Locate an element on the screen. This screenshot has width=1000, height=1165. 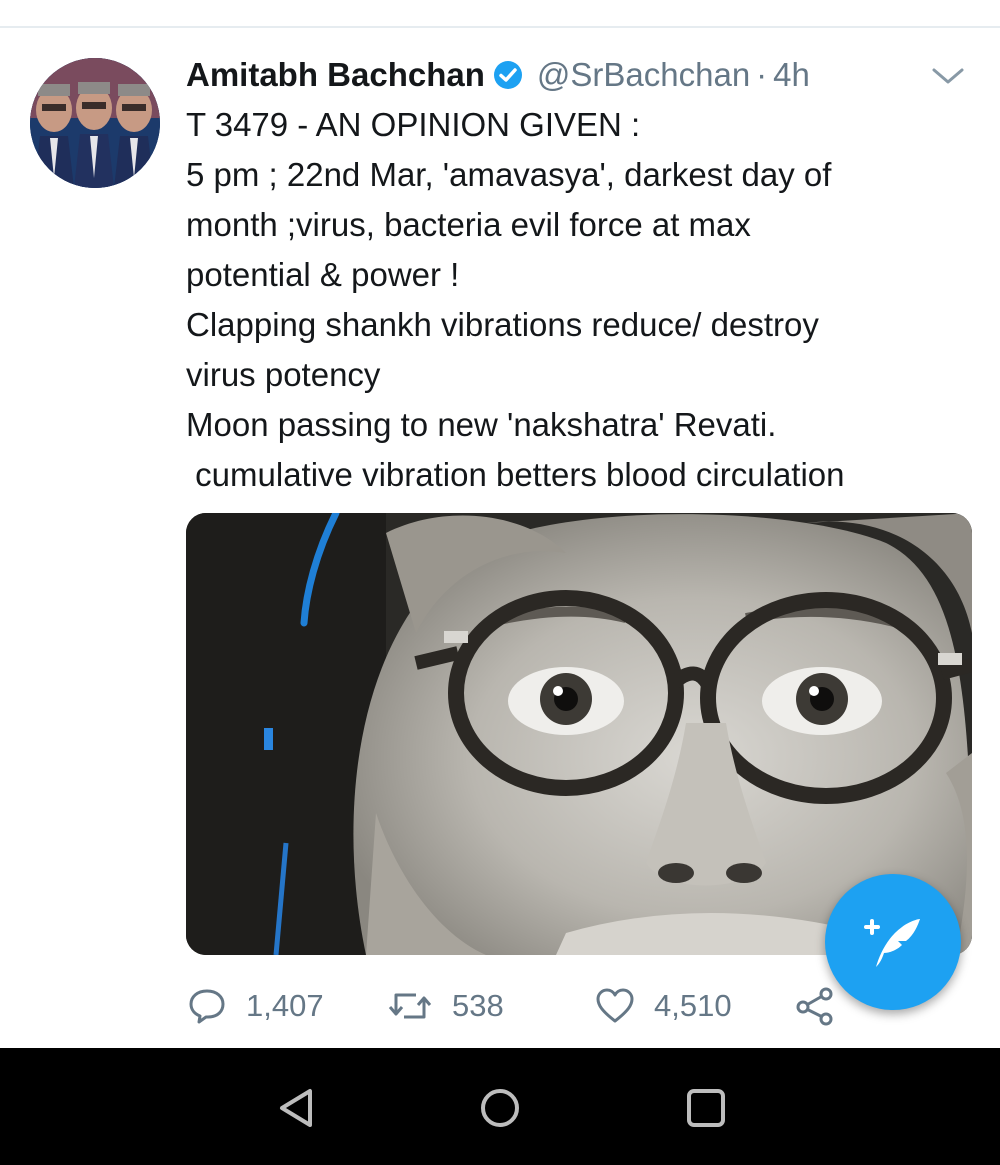
avatar-image is located at coordinates (95, 123).